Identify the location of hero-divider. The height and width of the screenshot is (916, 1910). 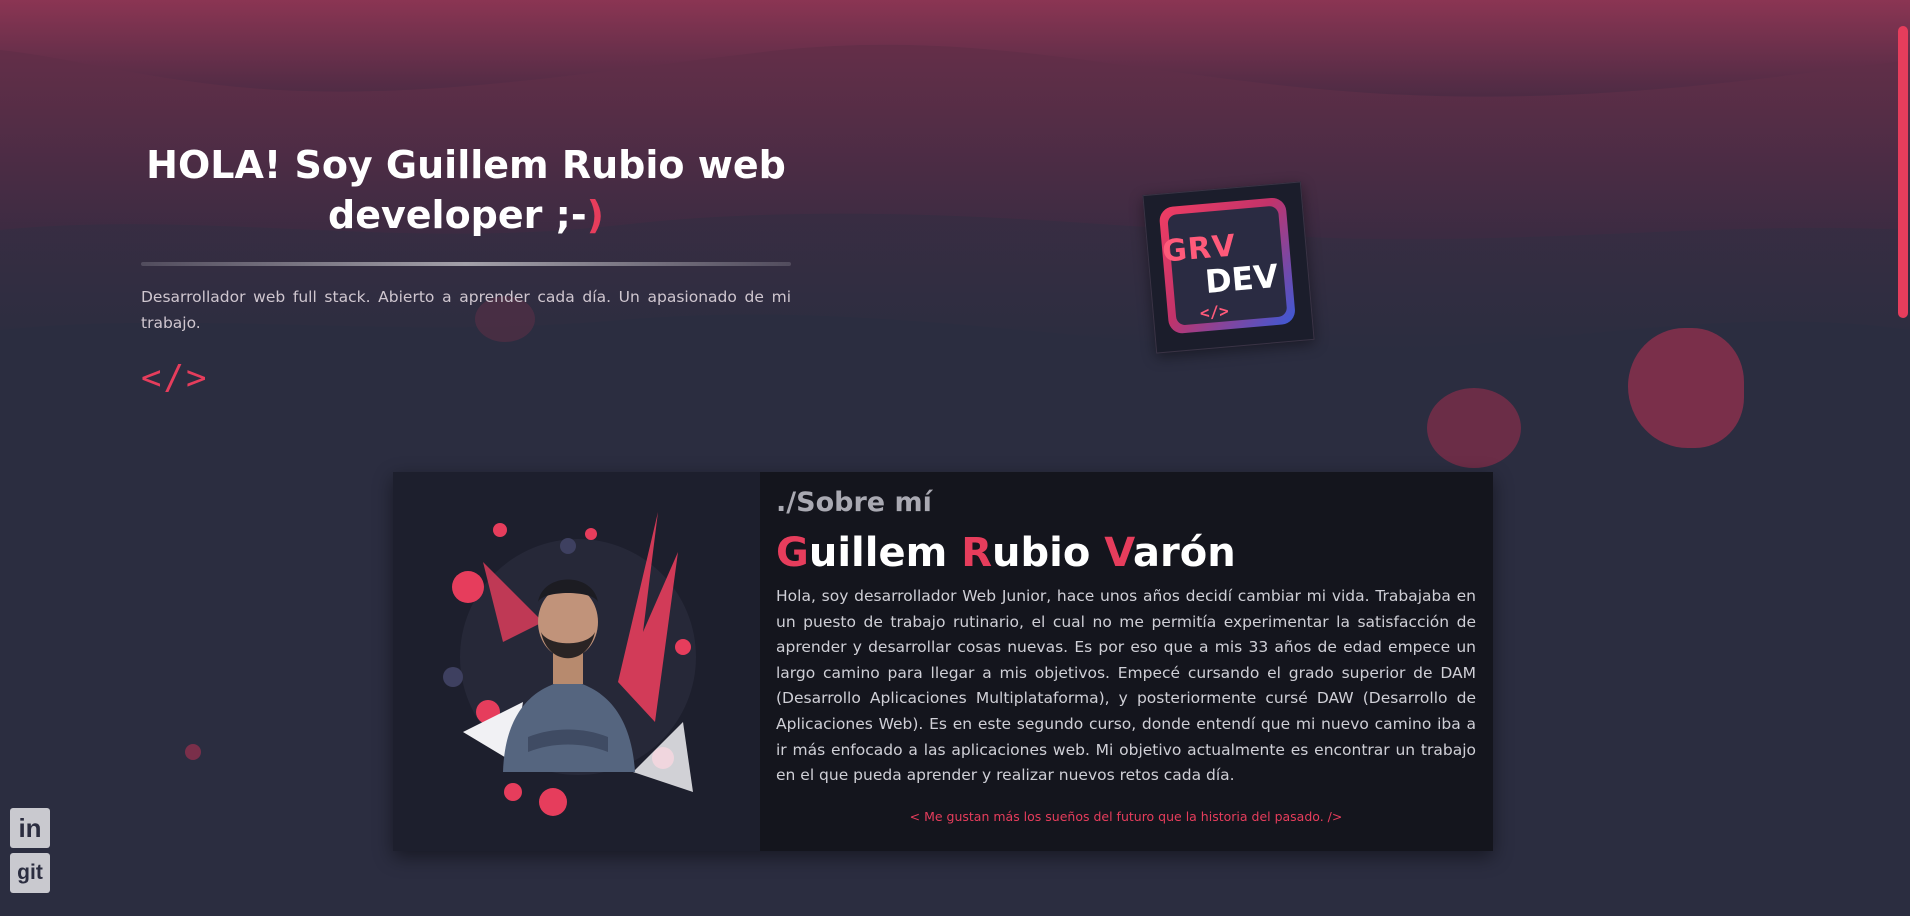
(466, 264).